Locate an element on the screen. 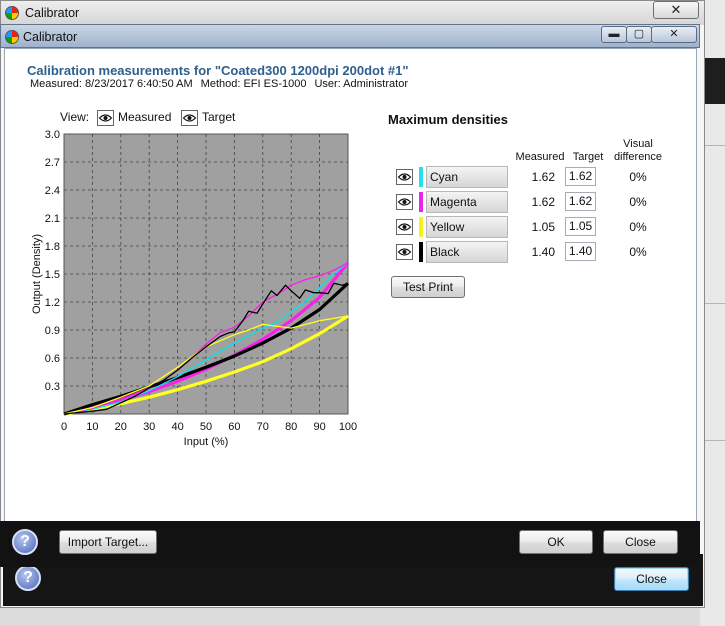 The image size is (725, 626). ink-name-label: Yellow is located at coordinates (467, 227).